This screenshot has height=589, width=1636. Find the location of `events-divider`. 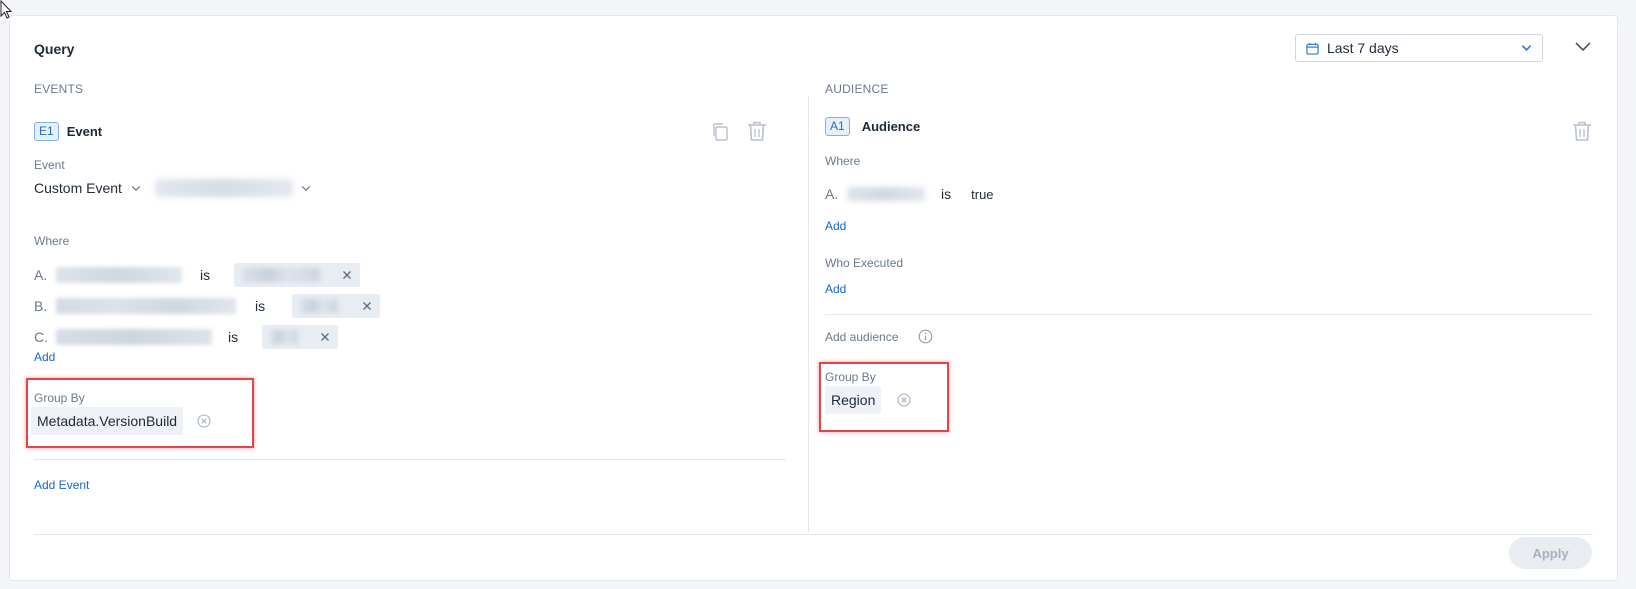

events-divider is located at coordinates (410, 459).